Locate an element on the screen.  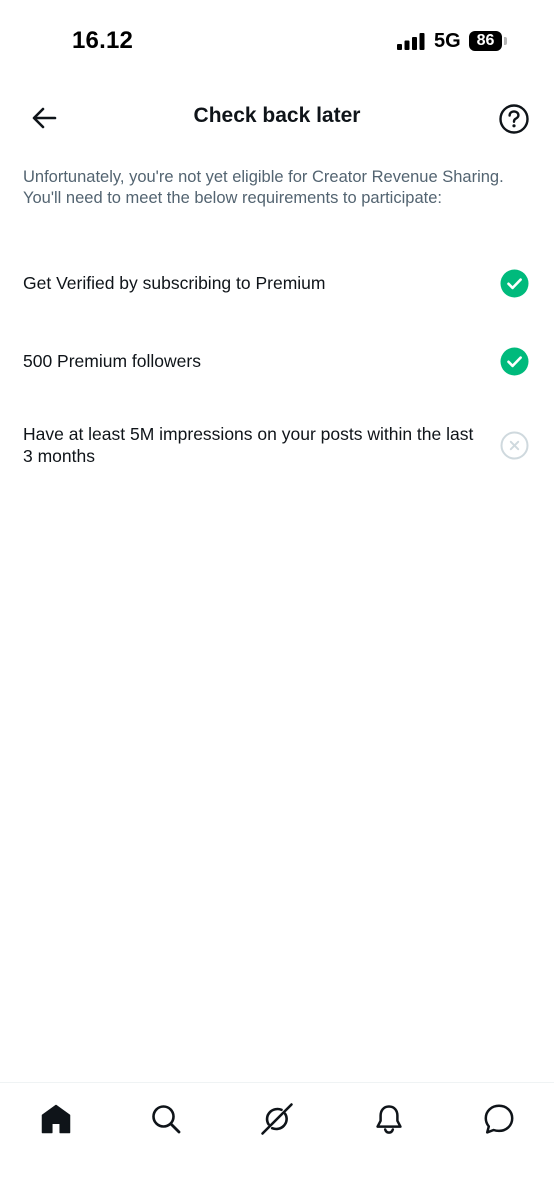
x-circle-icon is located at coordinates (514, 445).